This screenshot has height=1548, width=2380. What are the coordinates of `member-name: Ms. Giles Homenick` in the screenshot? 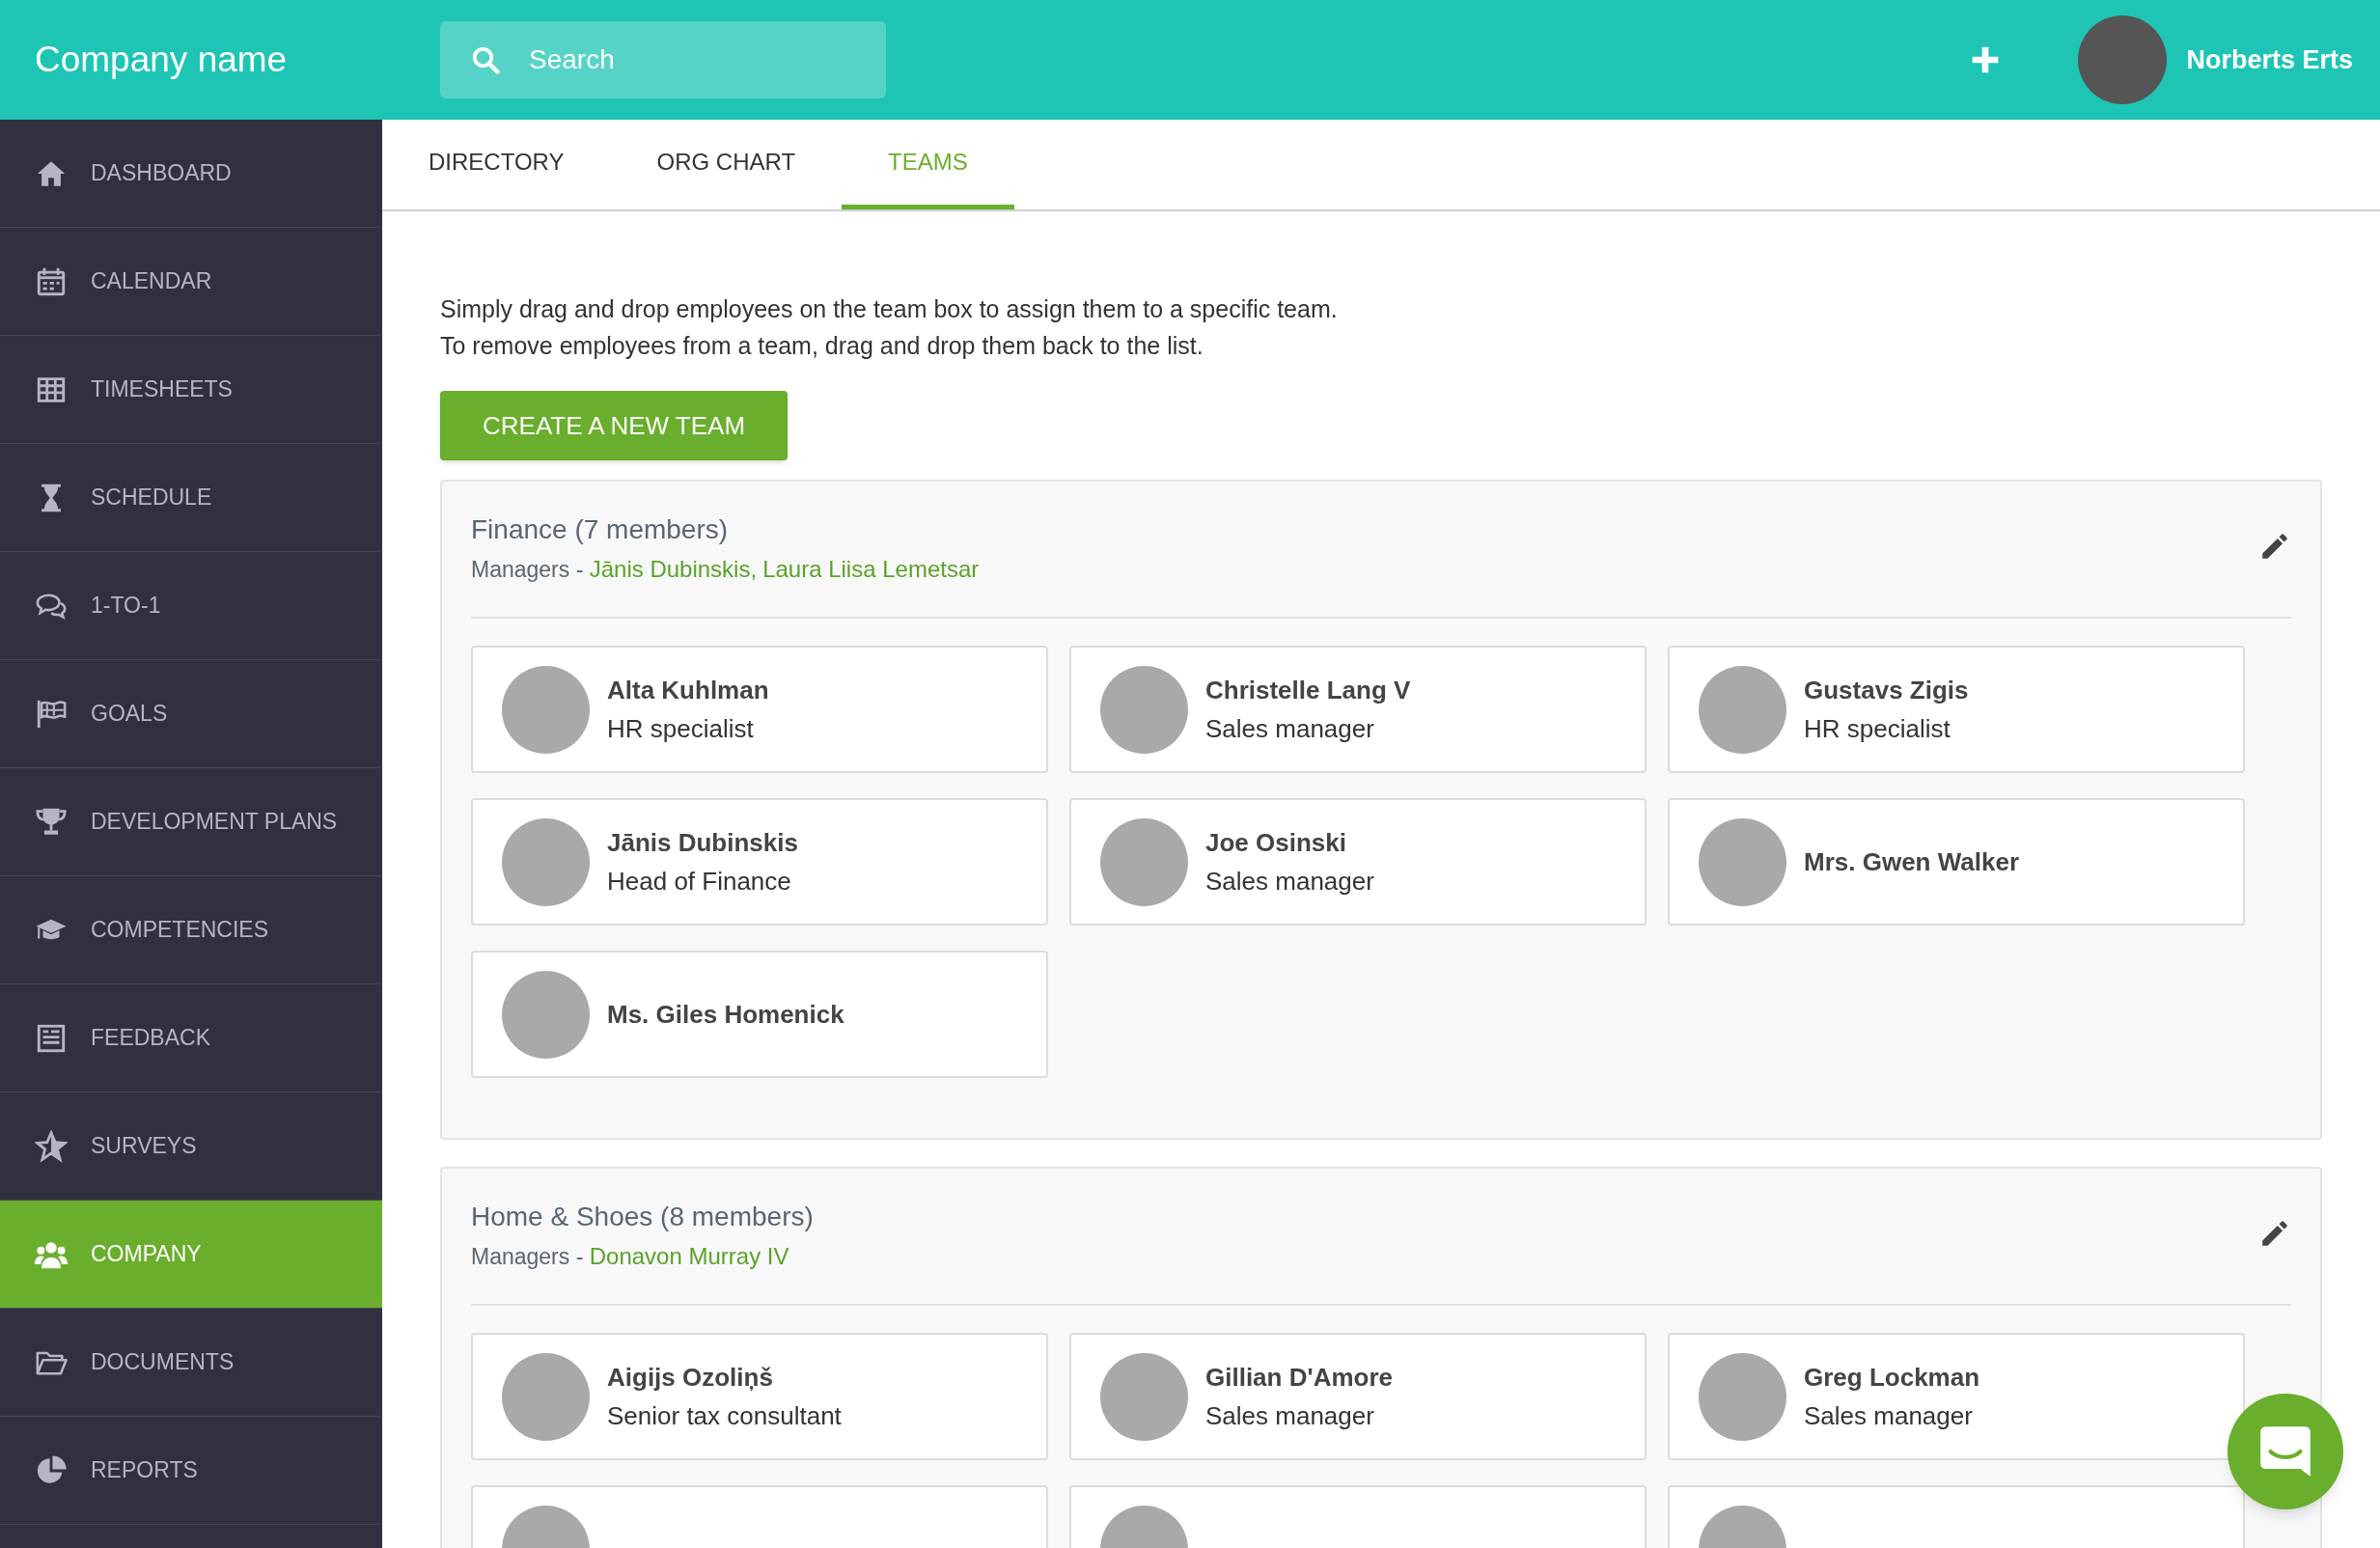 It's located at (726, 1015).